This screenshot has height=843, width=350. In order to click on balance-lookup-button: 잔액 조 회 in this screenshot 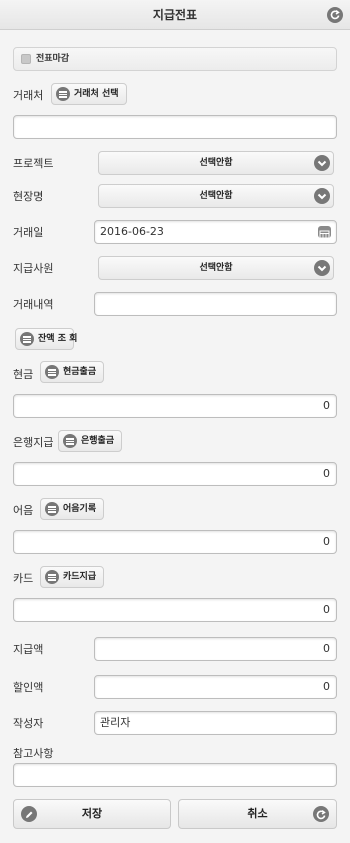, I will do `click(46, 339)`.